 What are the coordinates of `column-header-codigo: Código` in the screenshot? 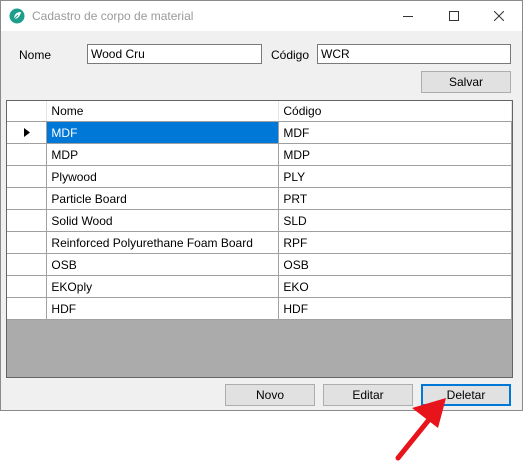 It's located at (395, 111).